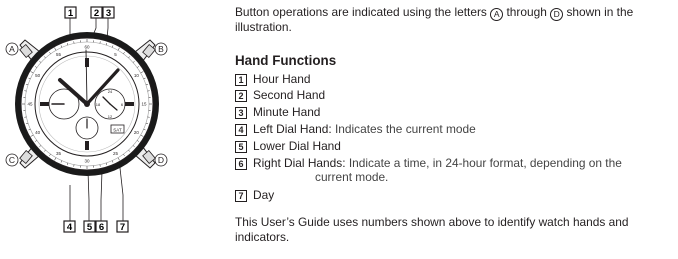  What do you see at coordinates (96, 13) in the screenshot?
I see `callout-2: 2` at bounding box center [96, 13].